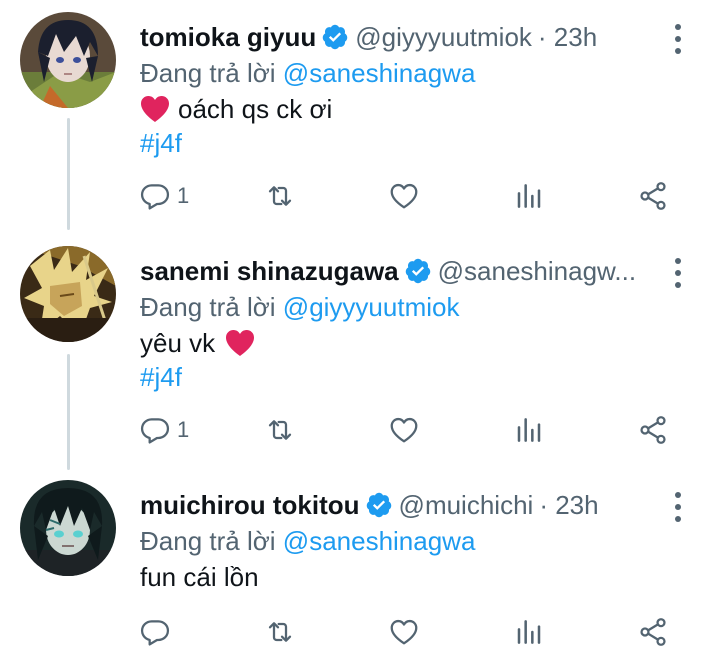 This screenshot has height=666, width=719. What do you see at coordinates (443, 37) in the screenshot?
I see `user-handle: @giyyyuutmiok` at bounding box center [443, 37].